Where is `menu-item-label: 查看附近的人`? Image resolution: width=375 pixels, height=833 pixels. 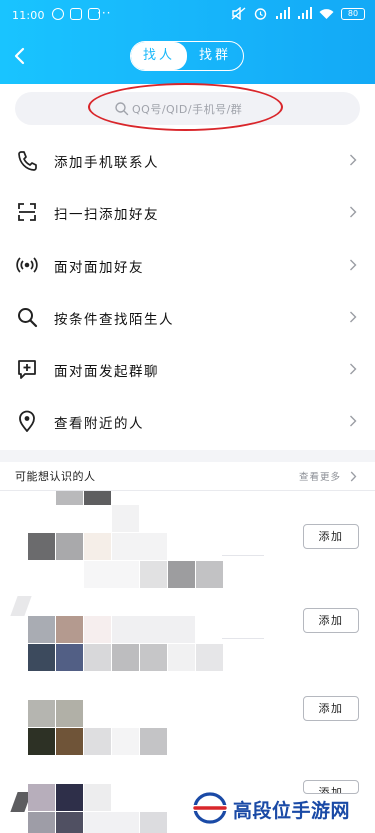
menu-item-label: 查看附近的人 is located at coordinates (99, 424).